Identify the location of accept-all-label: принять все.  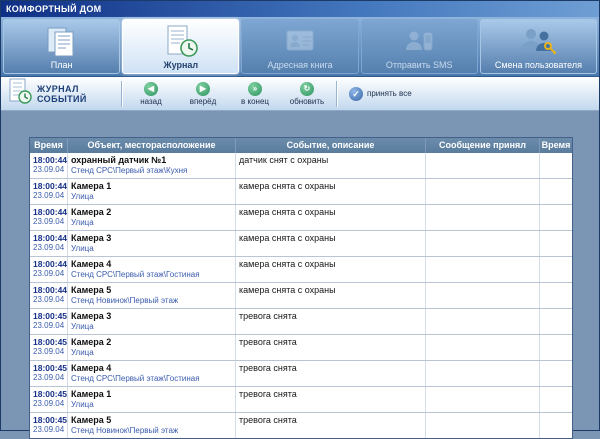
(389, 93).